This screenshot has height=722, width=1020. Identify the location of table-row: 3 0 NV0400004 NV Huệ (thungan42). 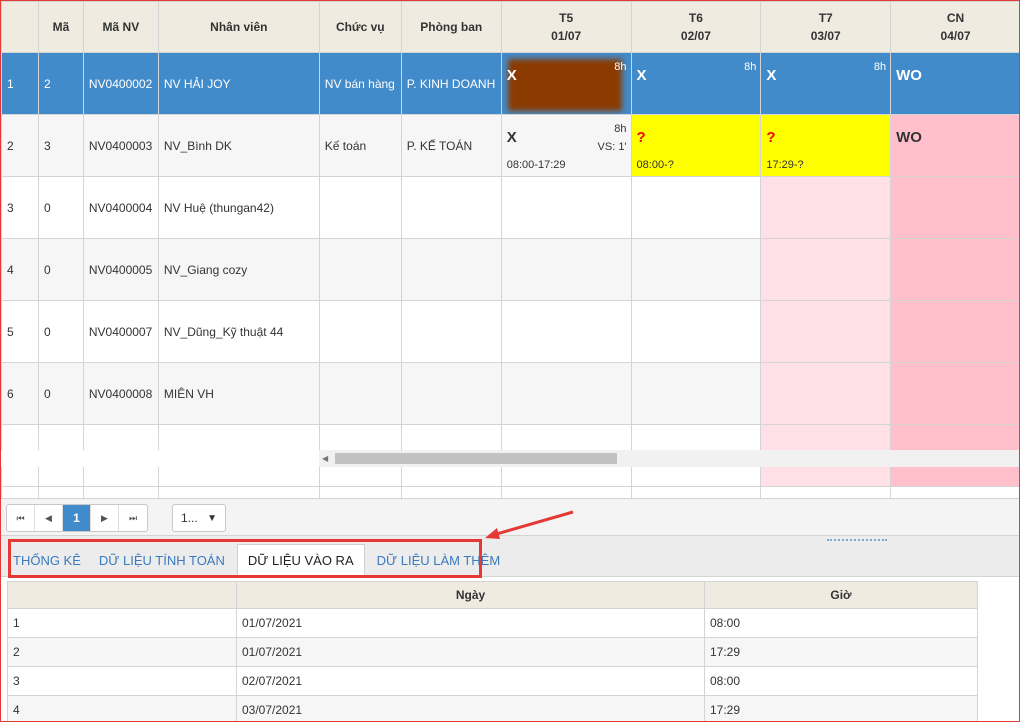
(510, 207).